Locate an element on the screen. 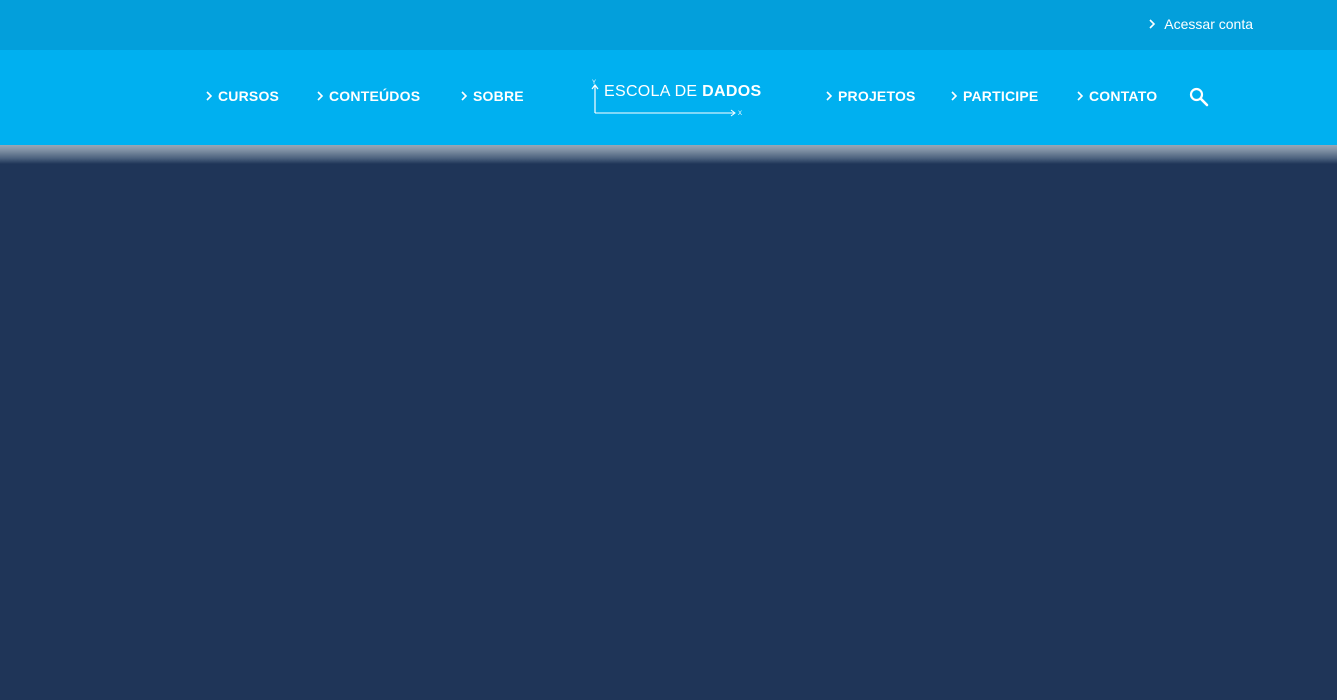 The image size is (1337, 700). search-button is located at coordinates (1199, 97).